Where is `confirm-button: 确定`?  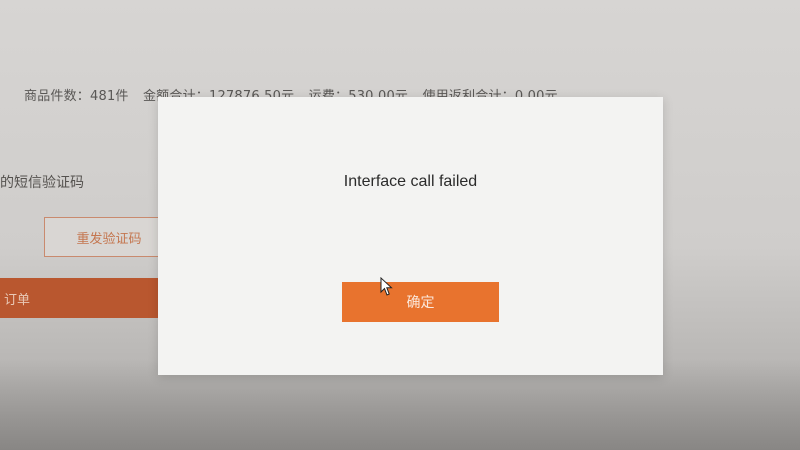
confirm-button: 确定 is located at coordinates (420, 302).